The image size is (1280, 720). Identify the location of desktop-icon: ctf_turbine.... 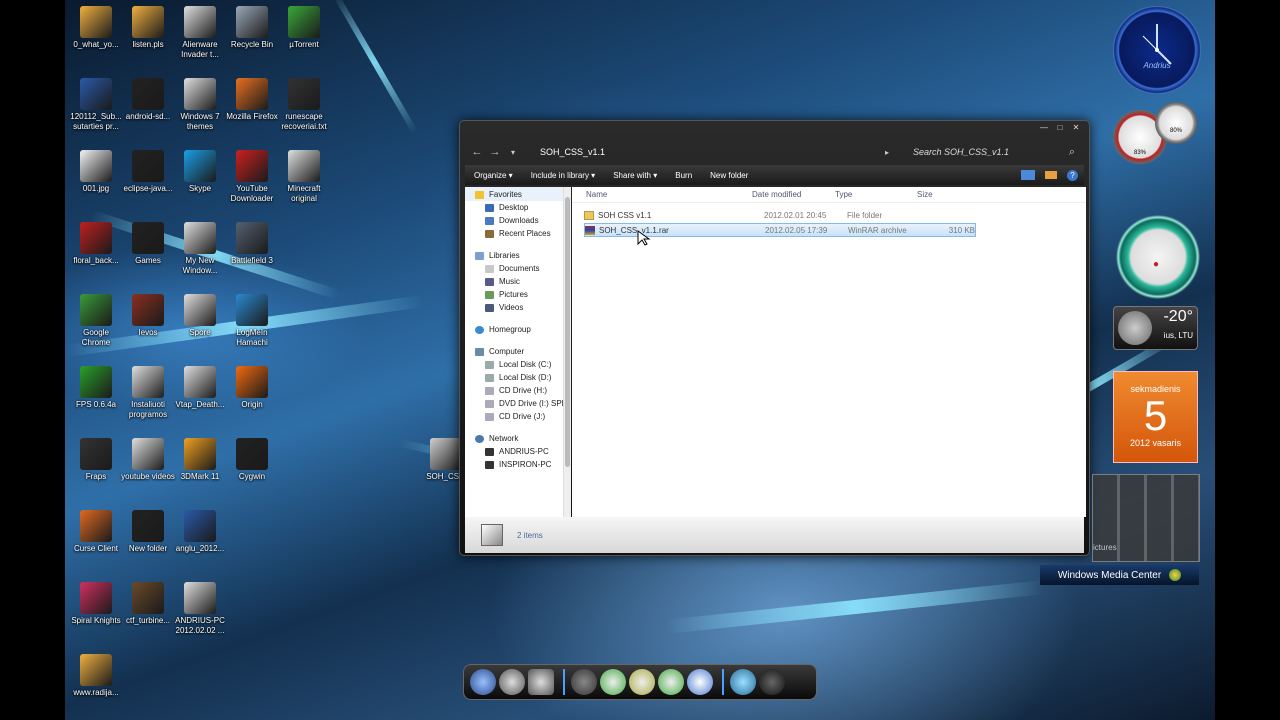
(148, 604).